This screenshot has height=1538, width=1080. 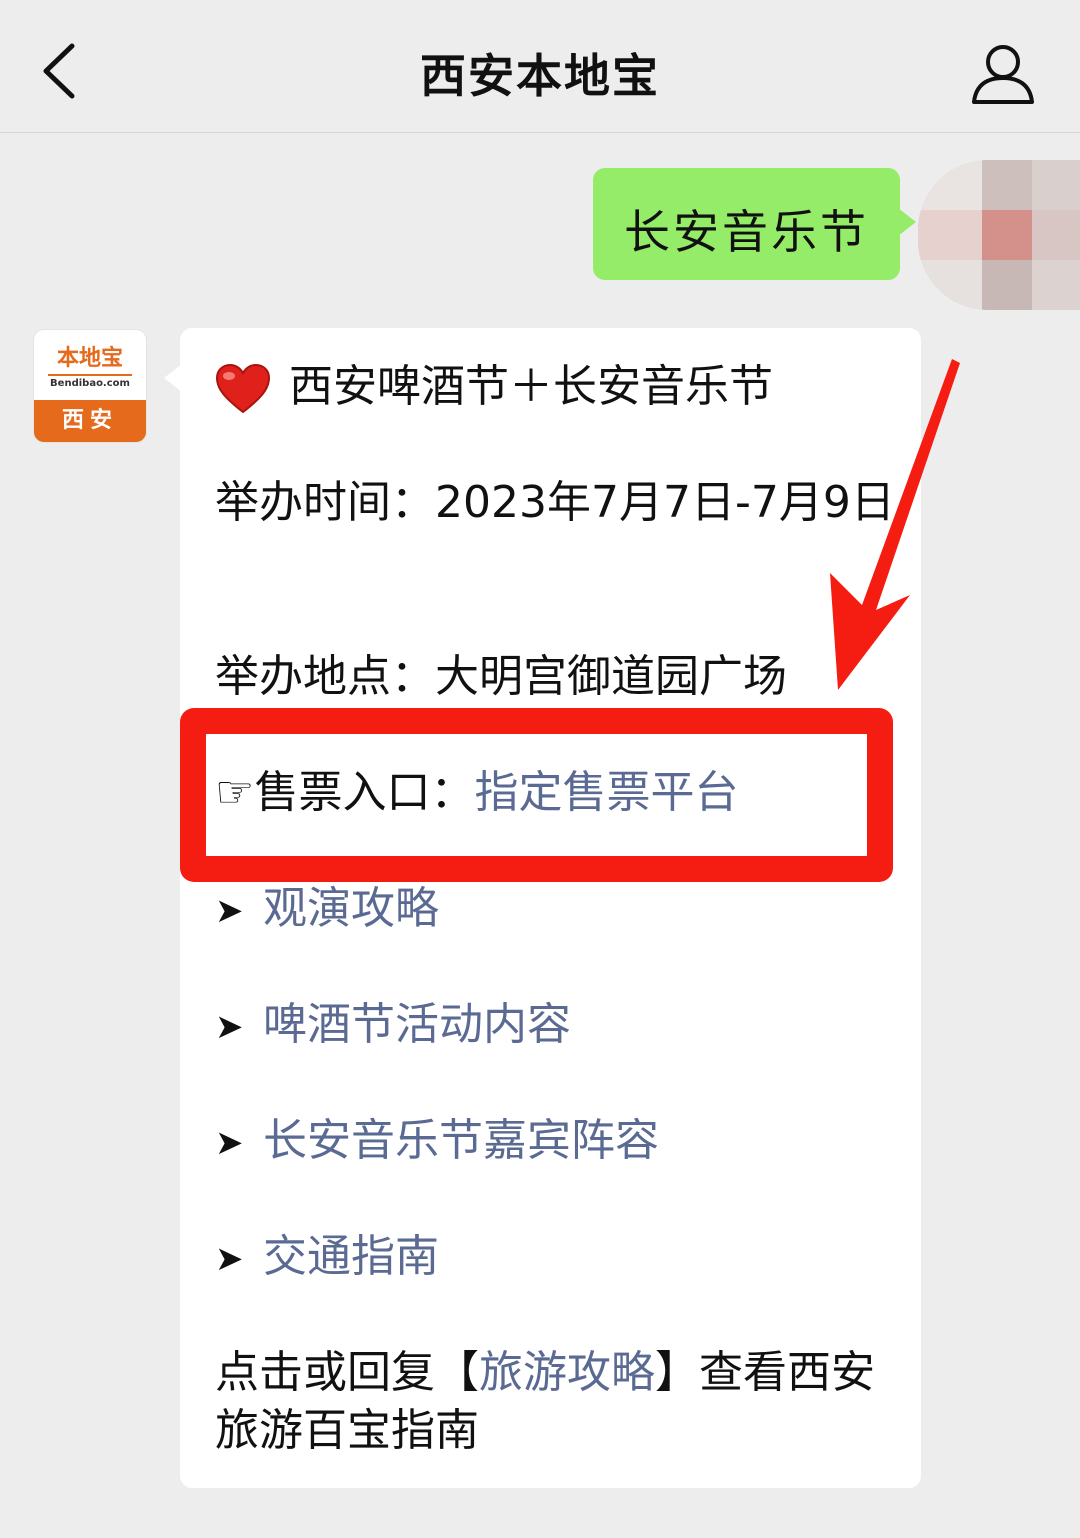 What do you see at coordinates (560, 503) in the screenshot?
I see `event-time: 举办时间：2023年7月7日-7月9日` at bounding box center [560, 503].